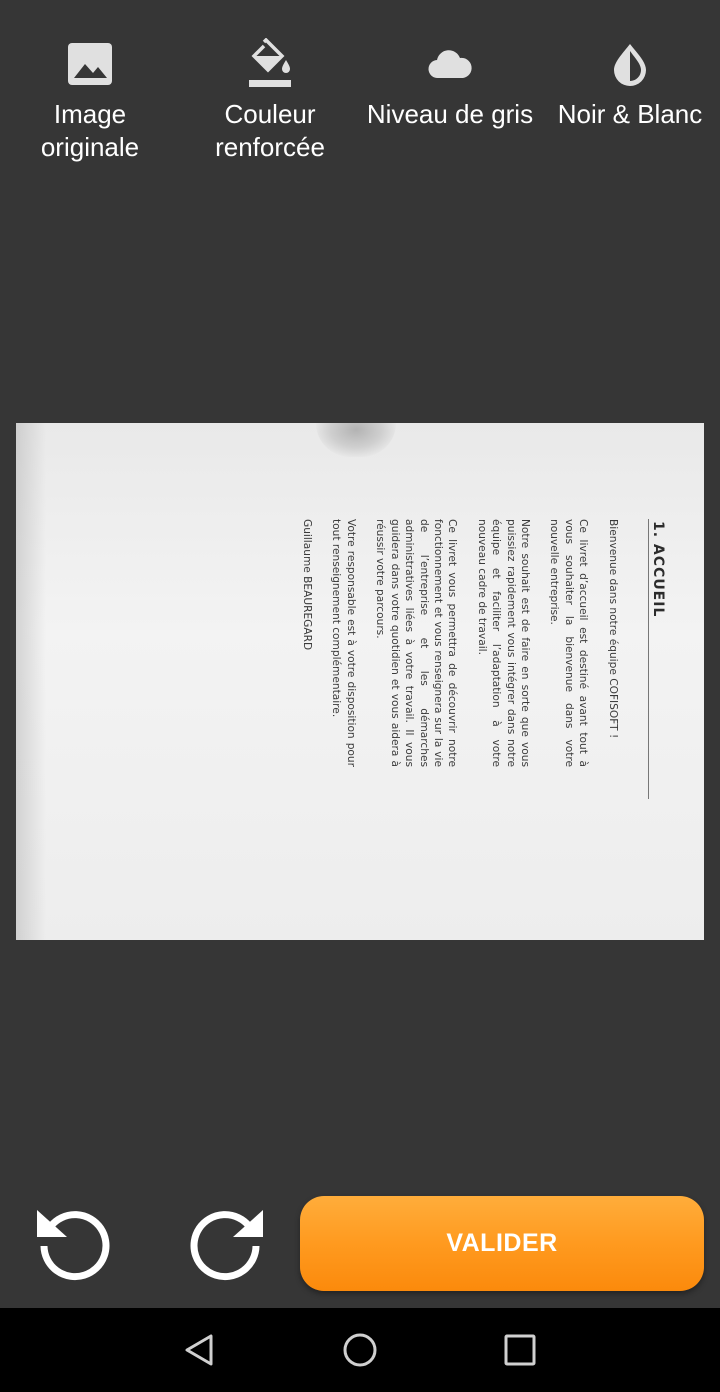 This screenshot has height=1392, width=720. I want to click on image-icon, so click(90, 64).